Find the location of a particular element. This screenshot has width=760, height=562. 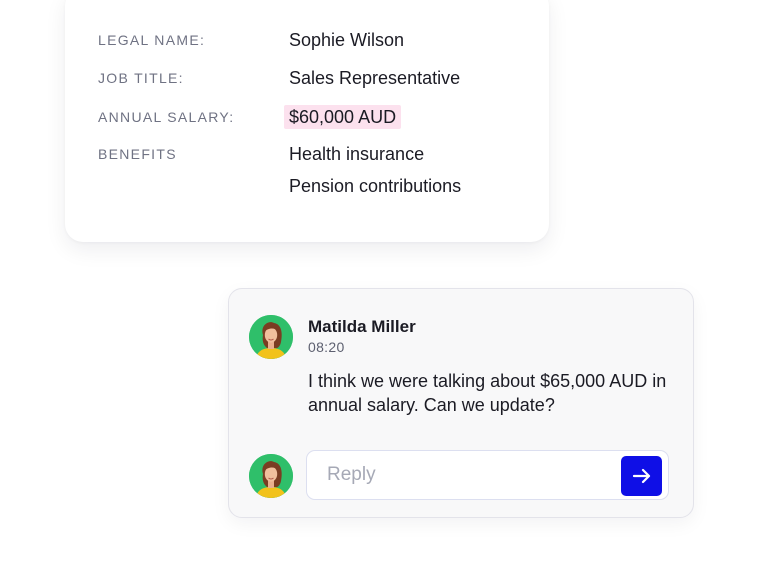

legal-name-label: LEGAL NAME: is located at coordinates (152, 40).